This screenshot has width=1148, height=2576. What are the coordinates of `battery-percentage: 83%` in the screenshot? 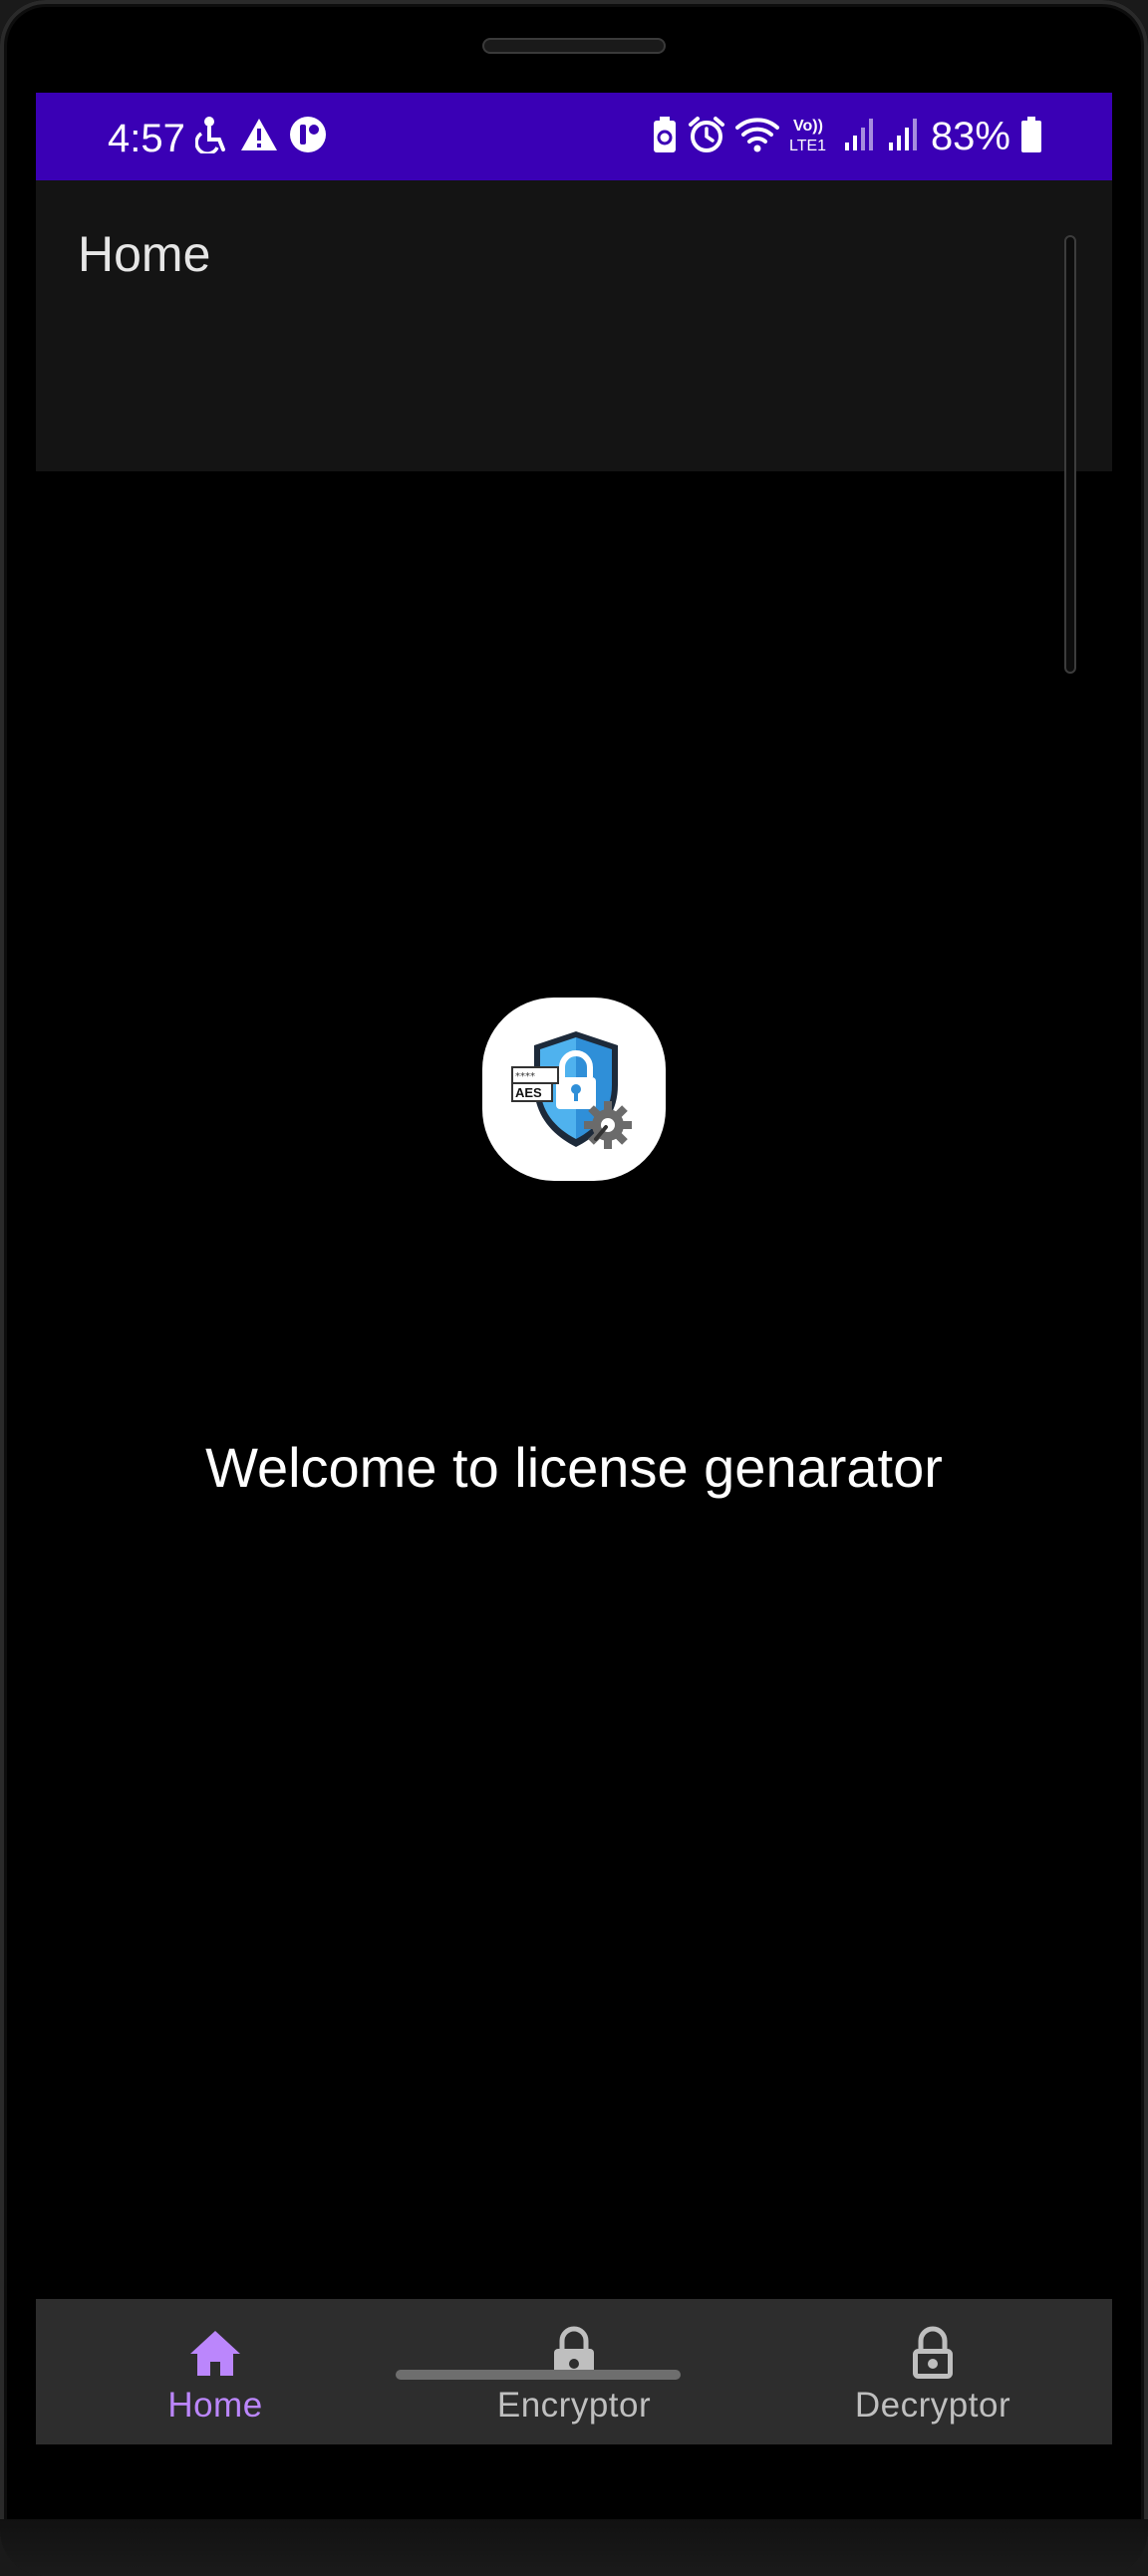 It's located at (970, 136).